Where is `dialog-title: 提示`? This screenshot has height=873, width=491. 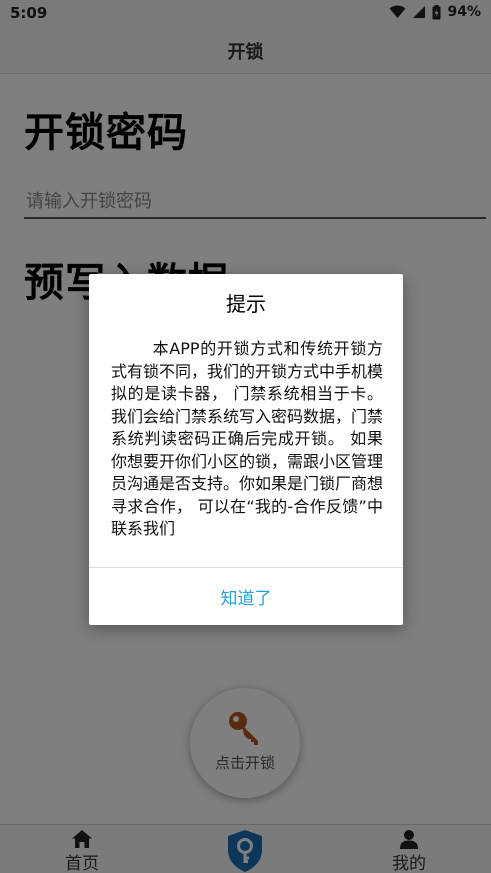 dialog-title: 提示 is located at coordinates (246, 304).